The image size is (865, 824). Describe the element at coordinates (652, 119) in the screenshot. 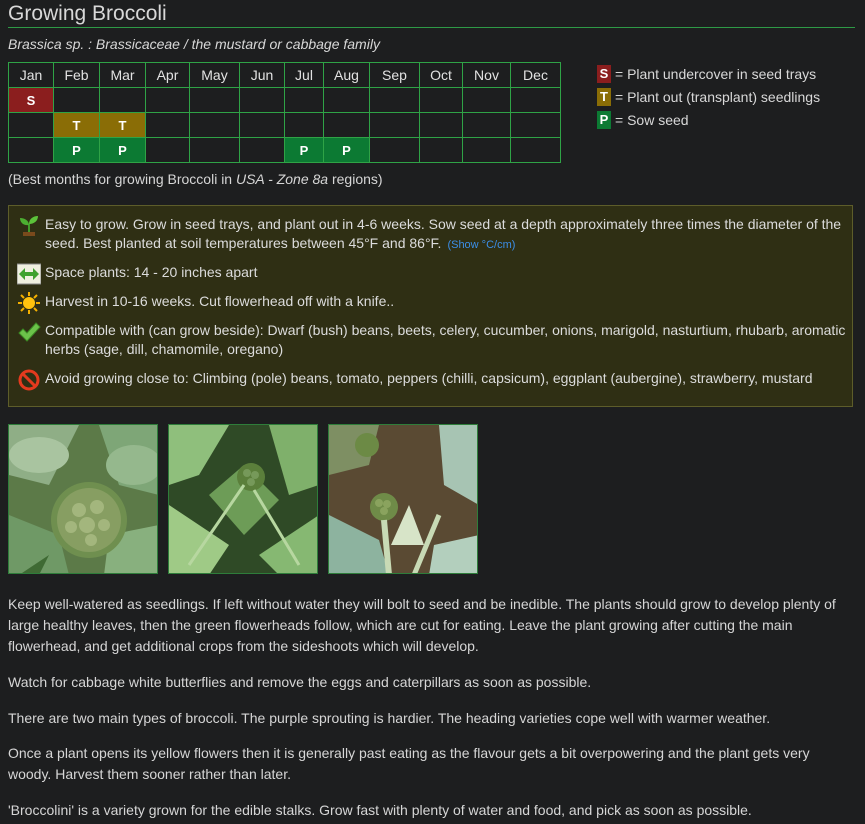

I see `legend-label: = Sow seed` at that location.